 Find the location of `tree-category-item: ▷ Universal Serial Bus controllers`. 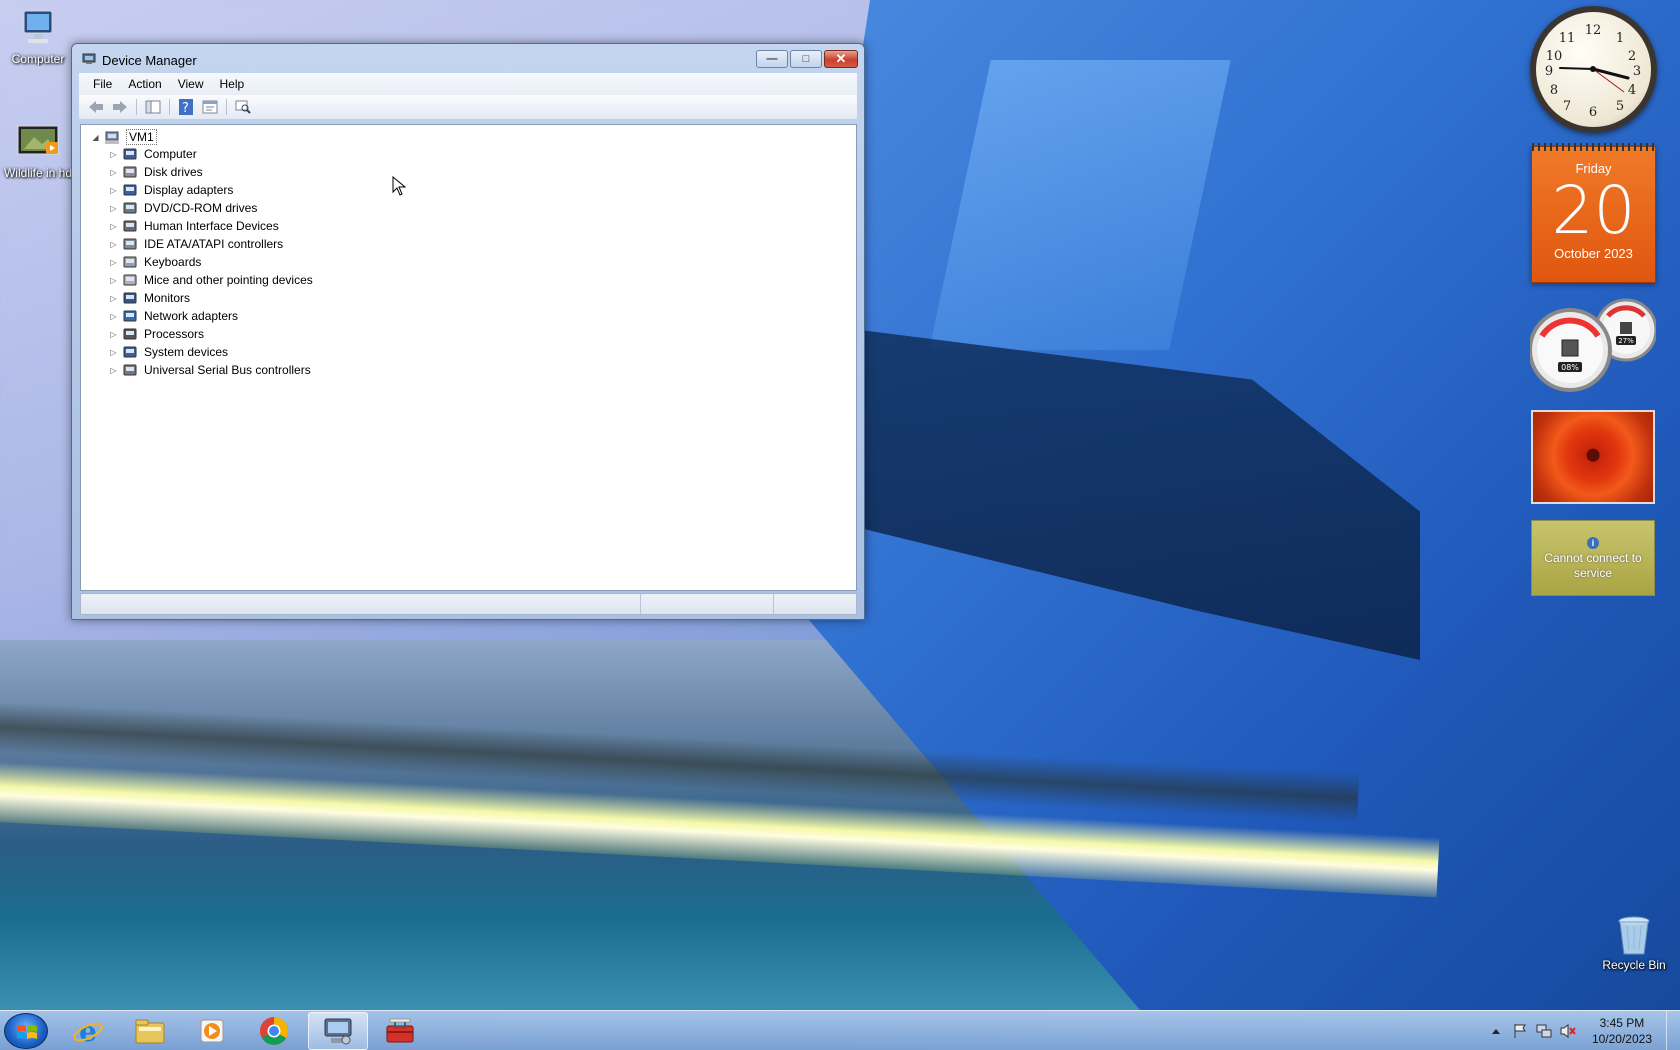

tree-category-item: ▷ Universal Serial Bus controllers is located at coordinates (210, 370).